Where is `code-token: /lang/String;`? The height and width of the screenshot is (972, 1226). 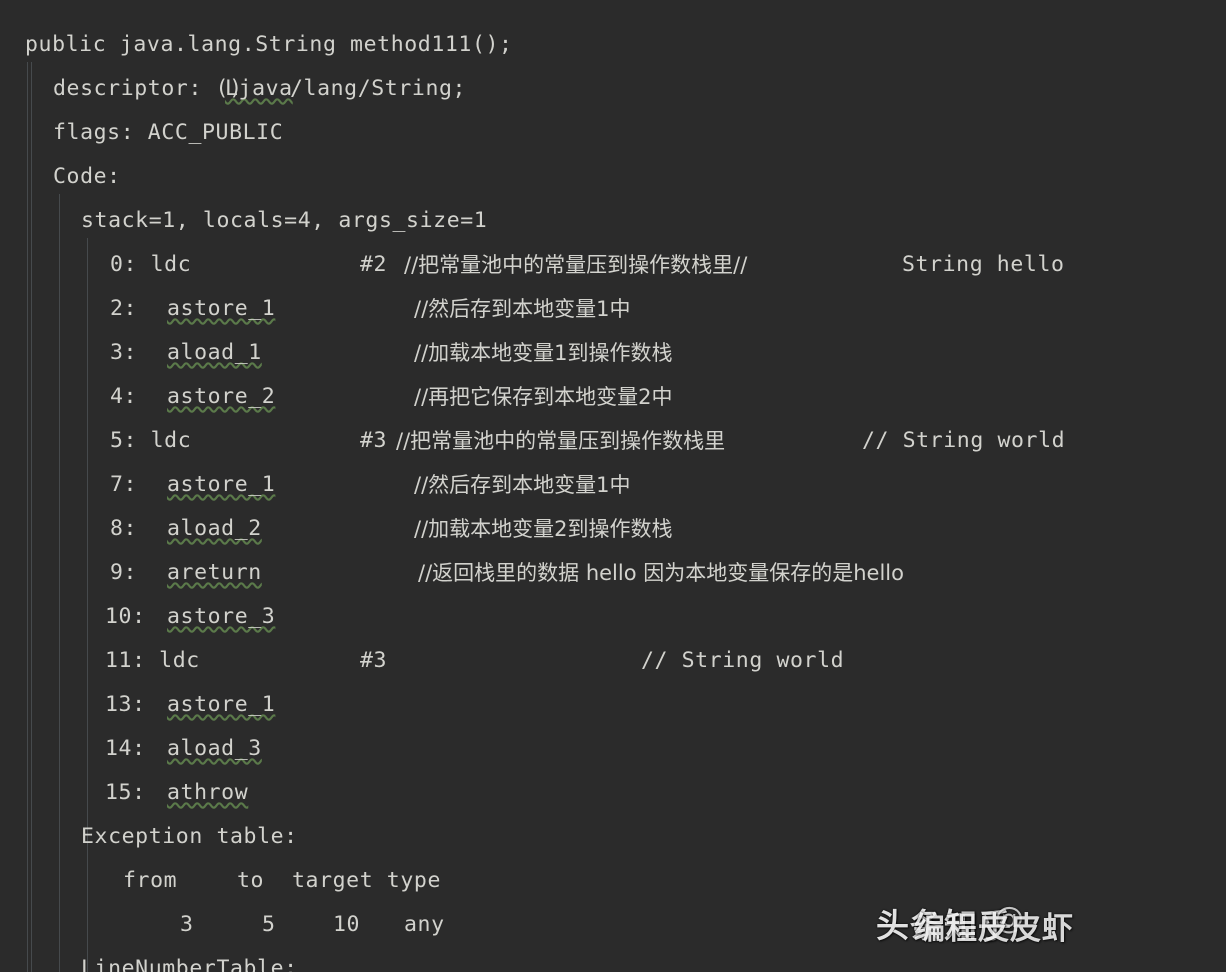
code-token: /lang/String; is located at coordinates (378, 88).